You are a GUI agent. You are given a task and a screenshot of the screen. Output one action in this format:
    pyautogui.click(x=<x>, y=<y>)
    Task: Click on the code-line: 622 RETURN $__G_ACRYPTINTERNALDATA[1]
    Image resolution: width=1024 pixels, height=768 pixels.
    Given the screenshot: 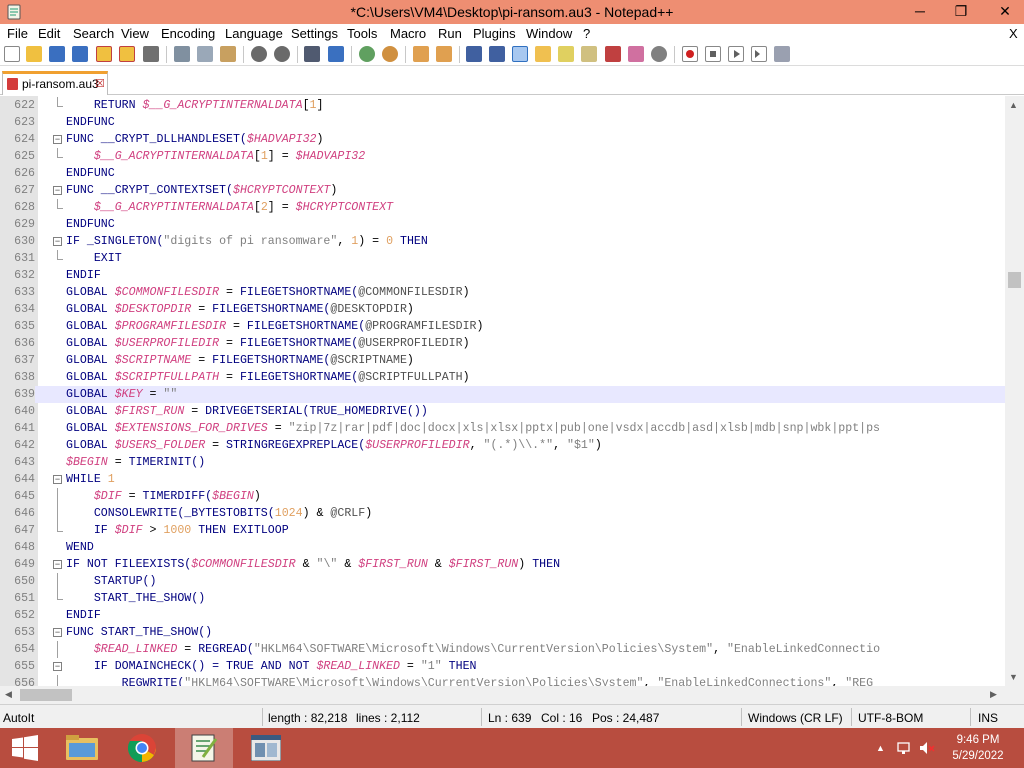 What is the action you would take?
    pyautogui.click(x=502, y=105)
    